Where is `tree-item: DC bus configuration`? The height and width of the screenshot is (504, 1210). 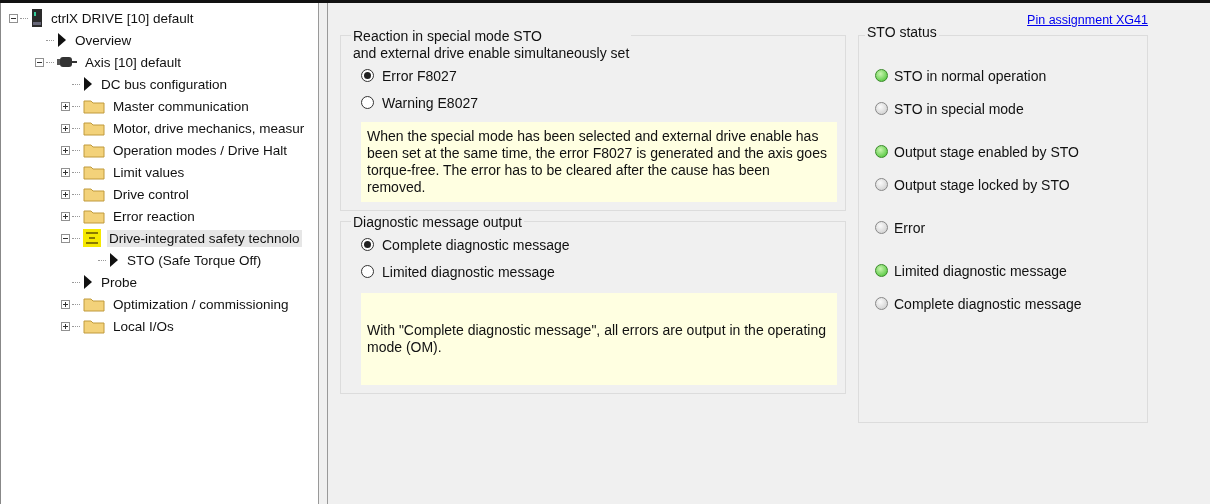 tree-item: DC bus configuration is located at coordinates (164, 84).